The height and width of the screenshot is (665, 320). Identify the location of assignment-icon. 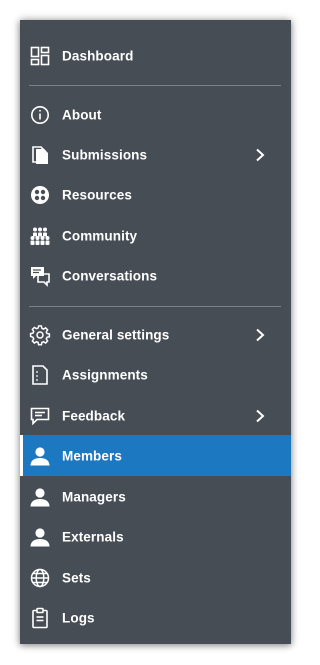
(40, 375).